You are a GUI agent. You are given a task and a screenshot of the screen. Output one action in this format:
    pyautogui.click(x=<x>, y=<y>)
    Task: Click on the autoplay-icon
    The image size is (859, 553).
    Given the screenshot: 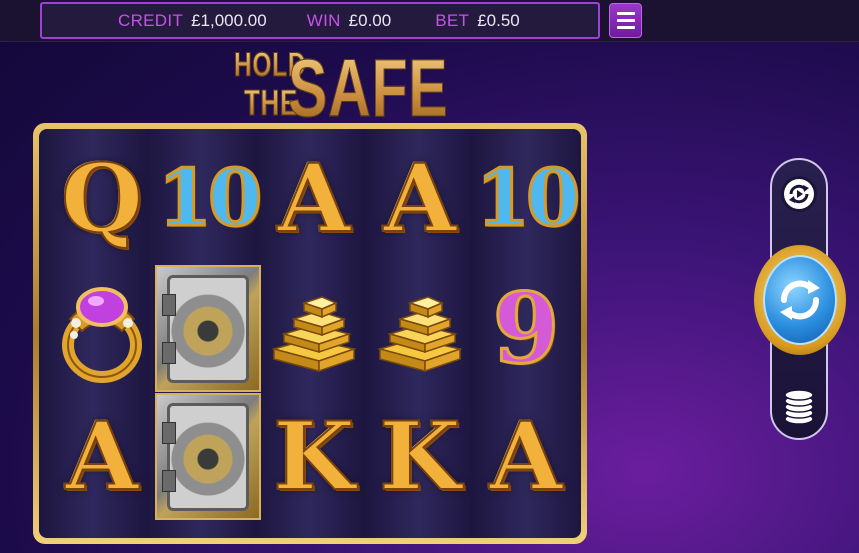 What is the action you would take?
    pyautogui.click(x=799, y=194)
    